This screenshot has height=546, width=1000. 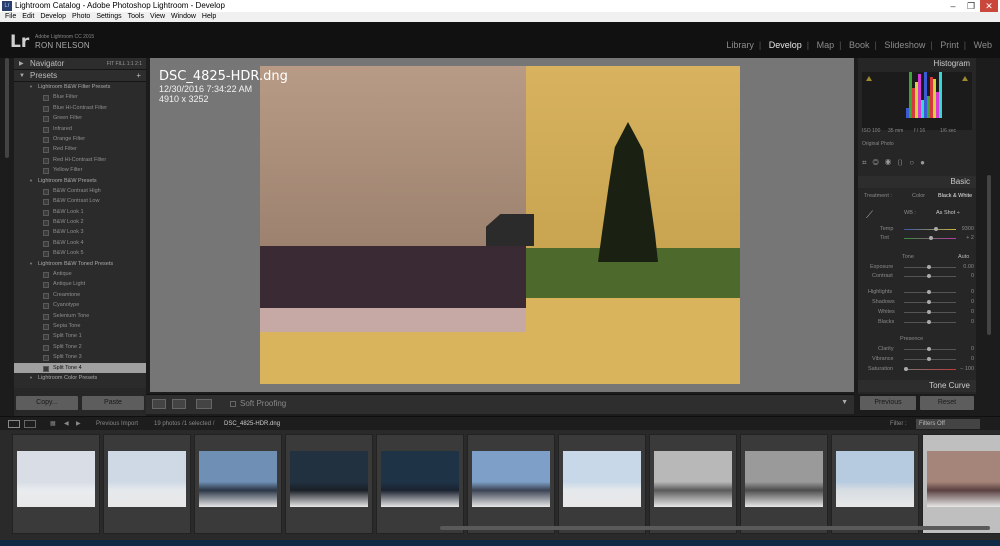 I want to click on preset-item: B&W Look 2, so click(x=80, y=222).